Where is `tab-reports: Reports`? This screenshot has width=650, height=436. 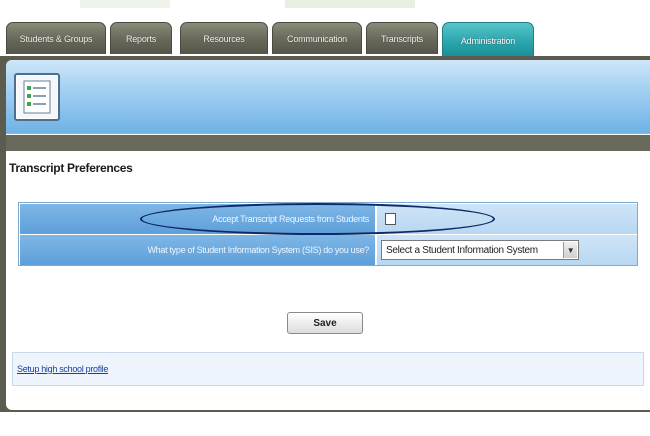 tab-reports: Reports is located at coordinates (141, 38).